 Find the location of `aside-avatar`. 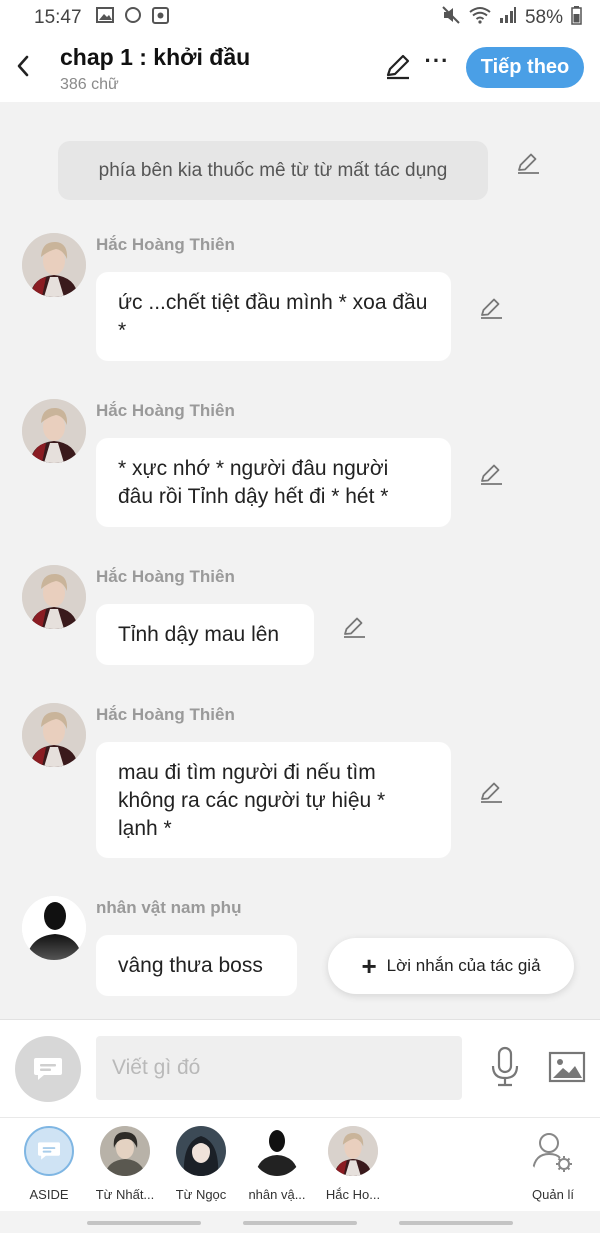

aside-avatar is located at coordinates (49, 1151).